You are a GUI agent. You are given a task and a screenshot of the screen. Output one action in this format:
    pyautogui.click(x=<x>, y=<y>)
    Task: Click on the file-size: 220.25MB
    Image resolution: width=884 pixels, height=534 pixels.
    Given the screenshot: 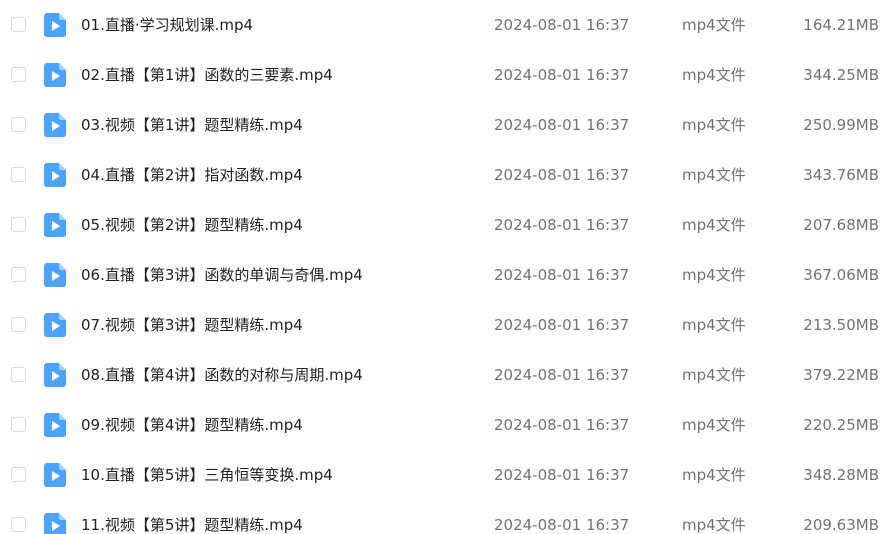 What is the action you would take?
    pyautogui.click(x=841, y=425)
    